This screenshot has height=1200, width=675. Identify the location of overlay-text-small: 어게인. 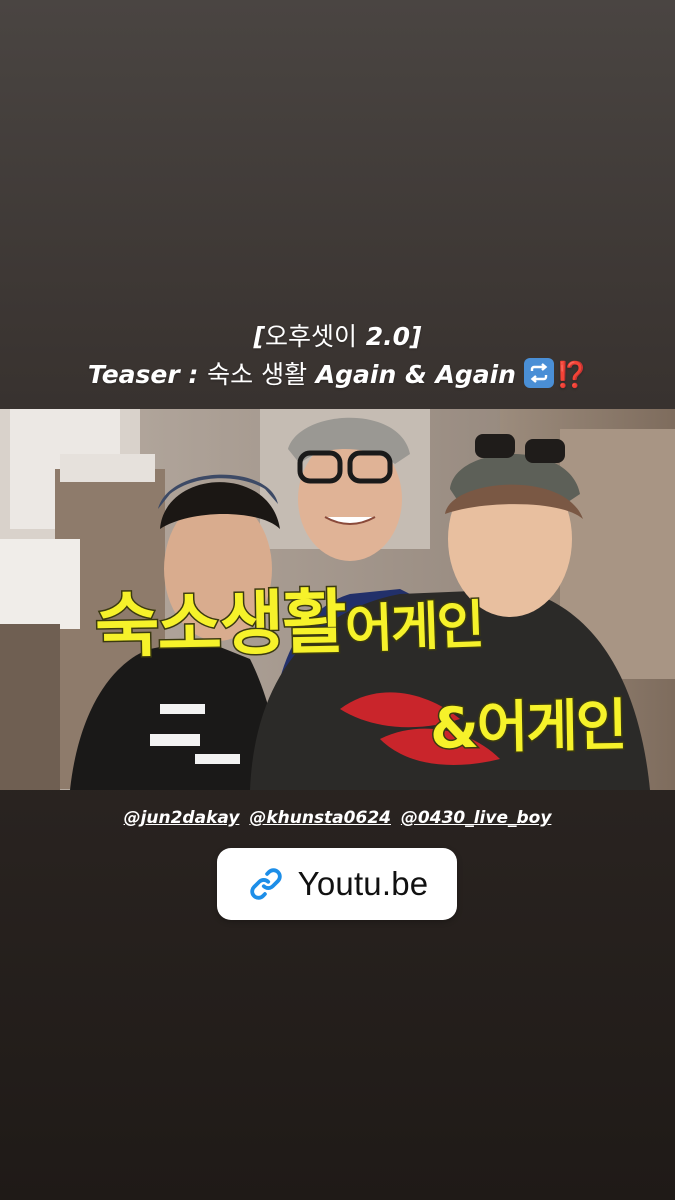
(413, 628).